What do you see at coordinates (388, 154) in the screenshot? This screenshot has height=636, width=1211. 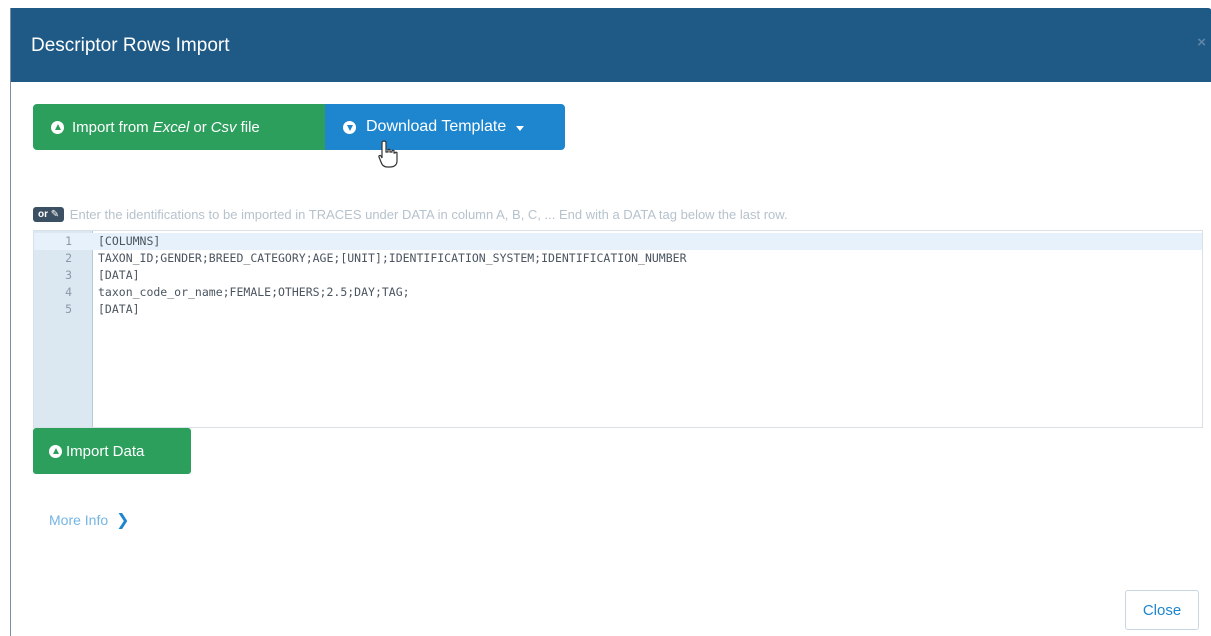 I see `hand-pointer-icon` at bounding box center [388, 154].